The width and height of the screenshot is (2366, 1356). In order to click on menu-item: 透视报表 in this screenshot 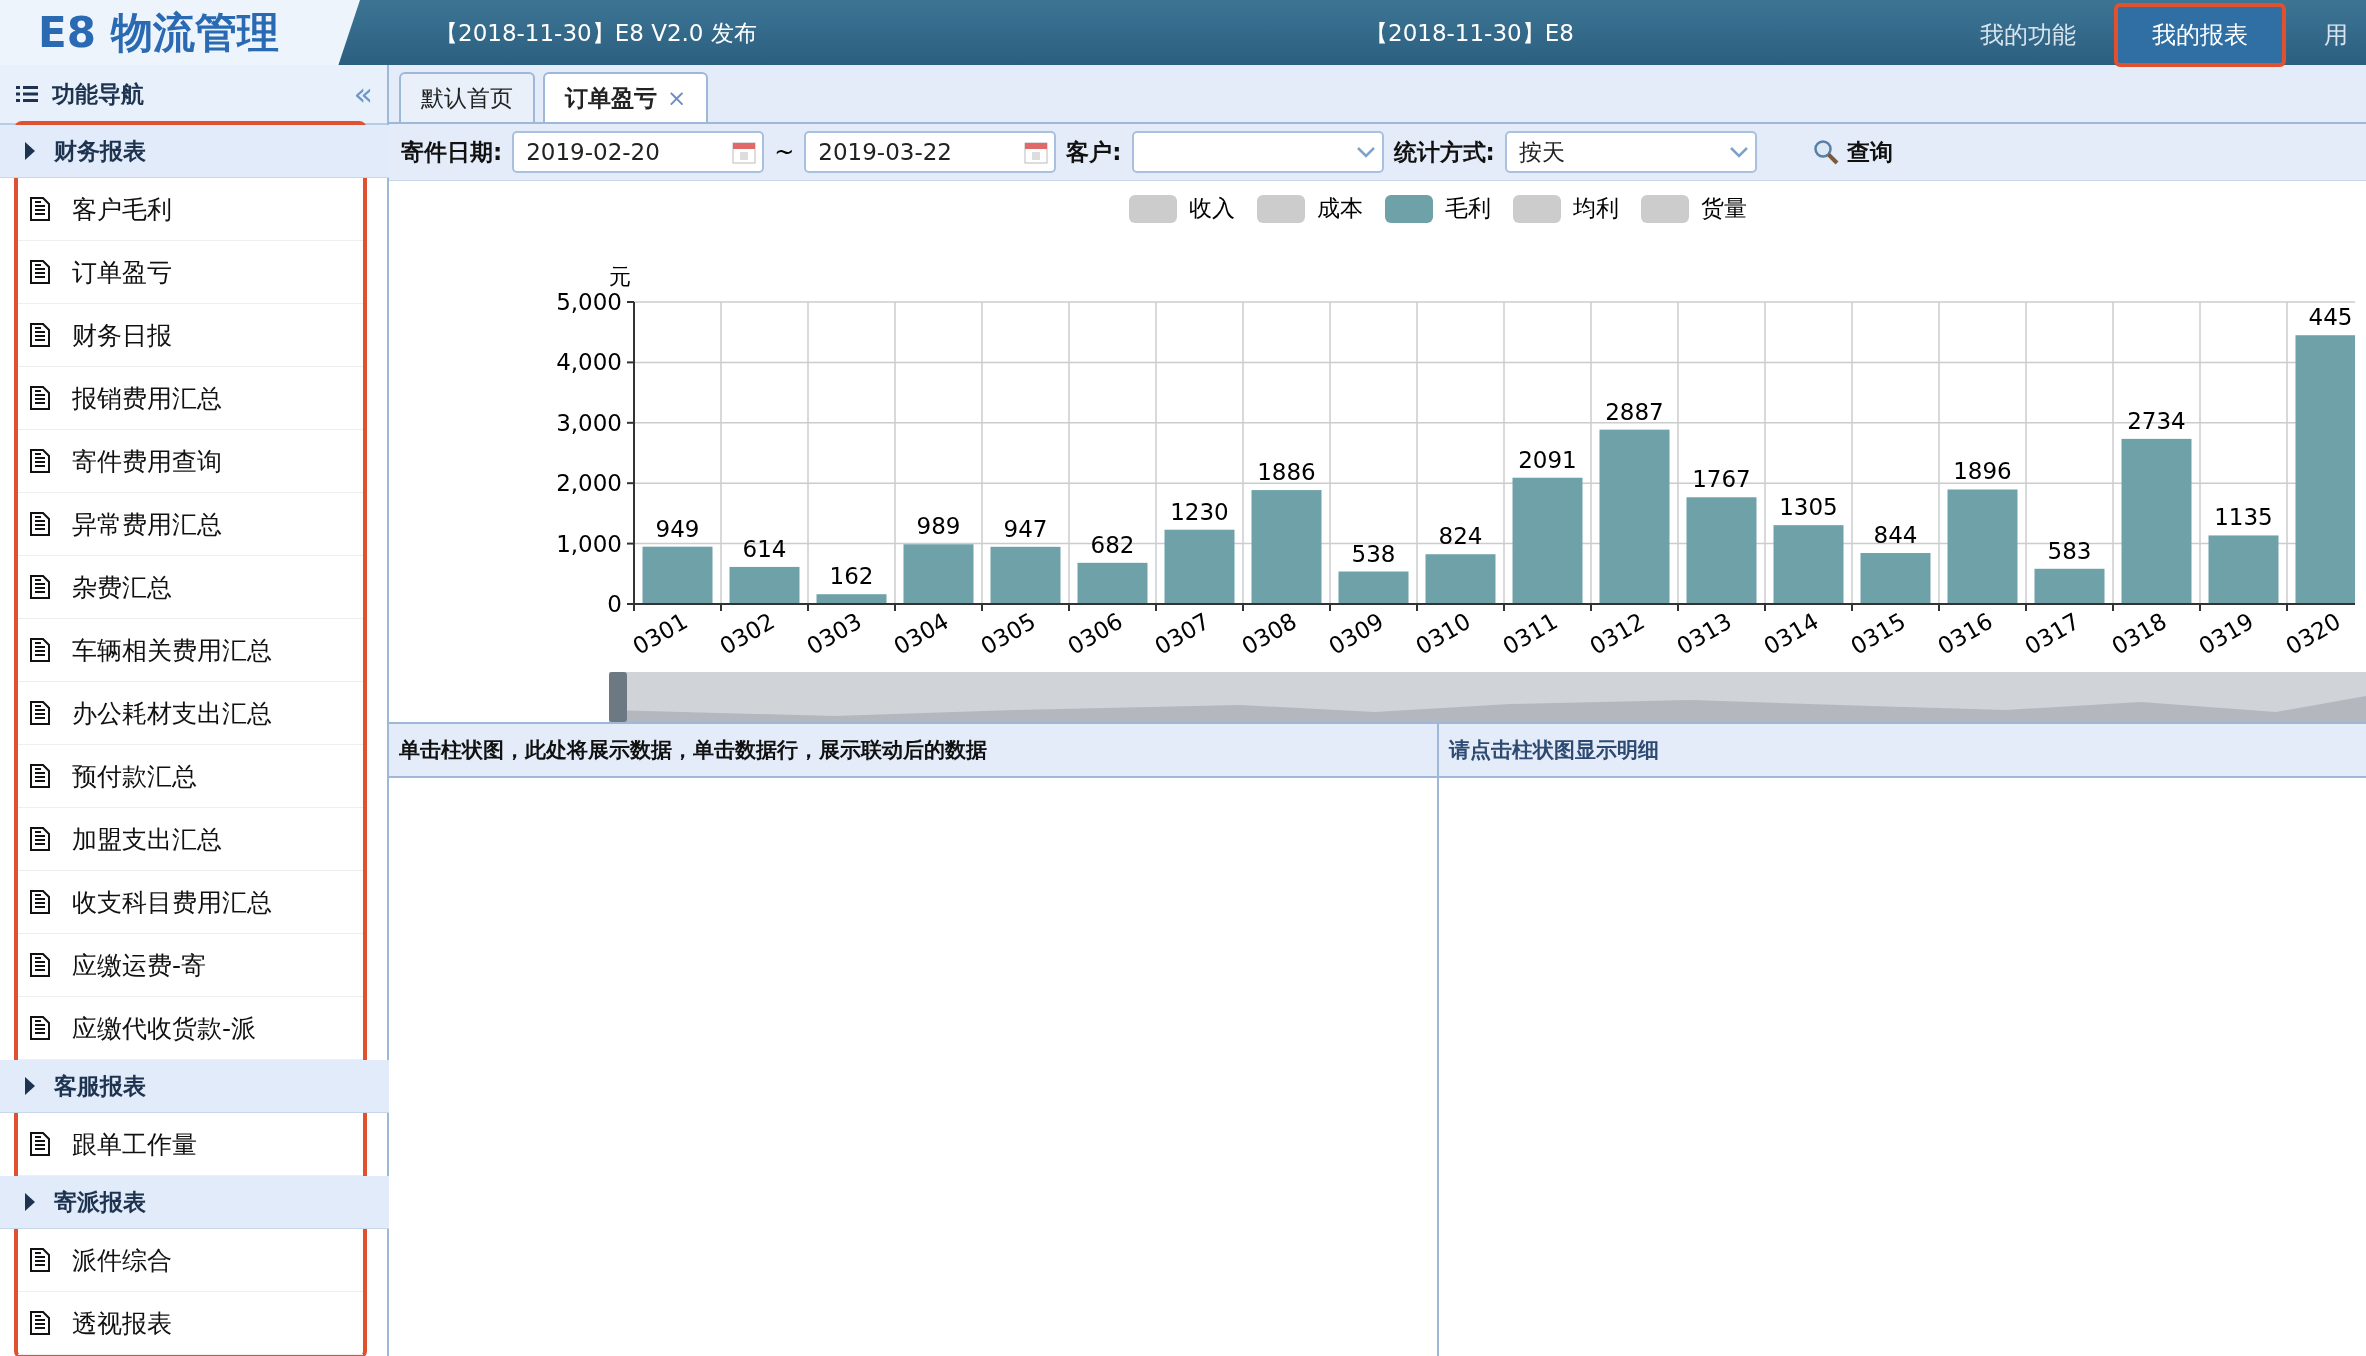, I will do `click(190, 1323)`.